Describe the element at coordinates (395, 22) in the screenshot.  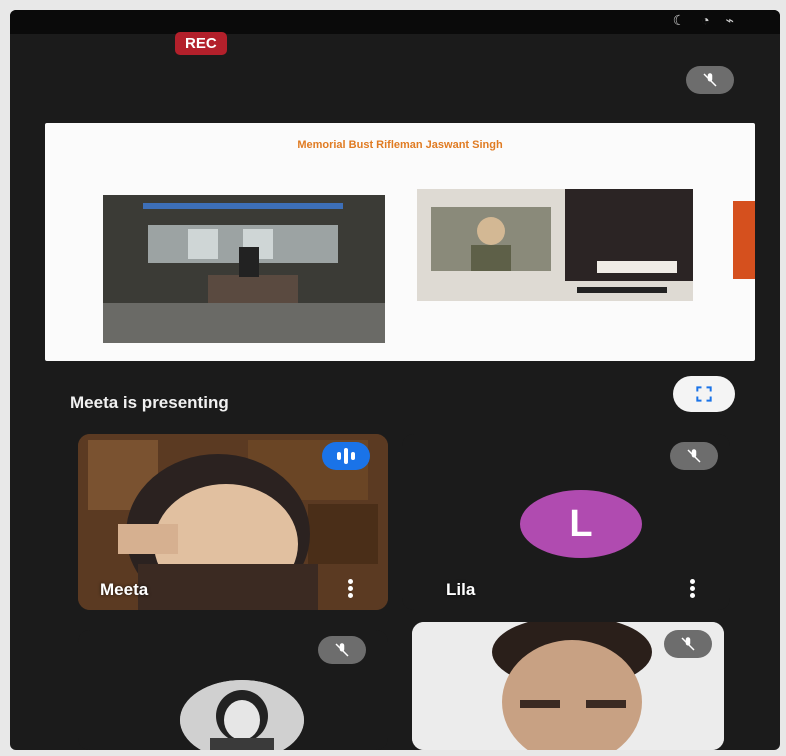
I see `status-bar: ☾ ◔ ⌁` at that location.